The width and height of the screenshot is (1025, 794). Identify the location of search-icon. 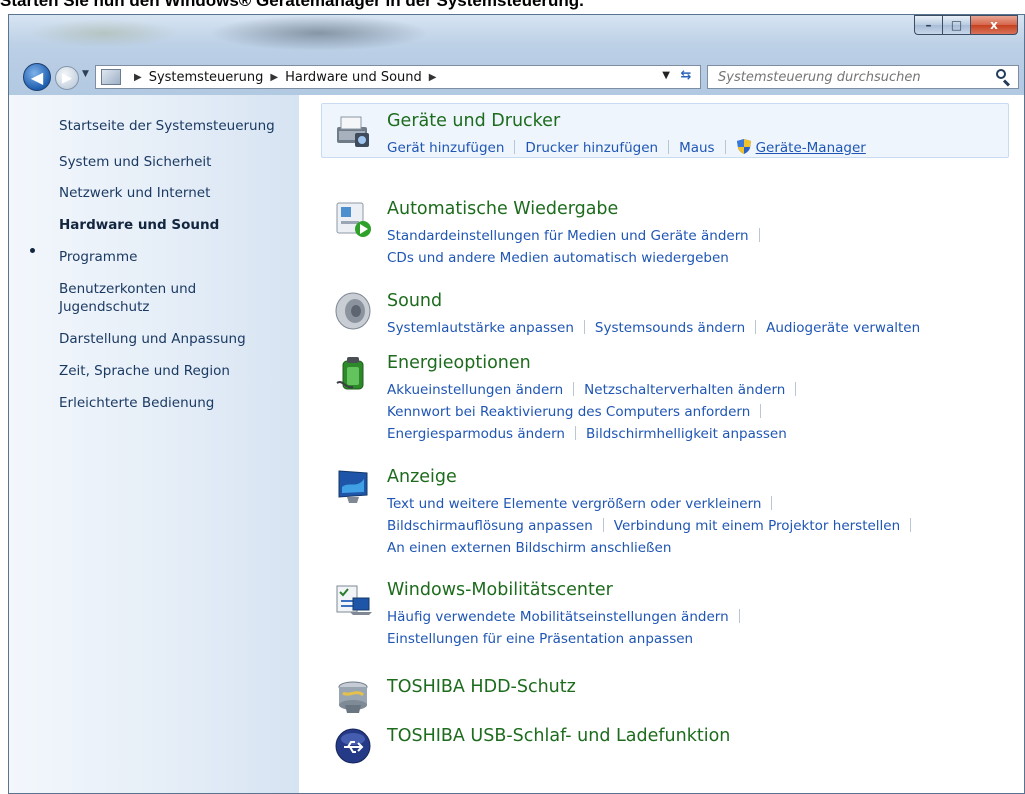
(1003, 77).